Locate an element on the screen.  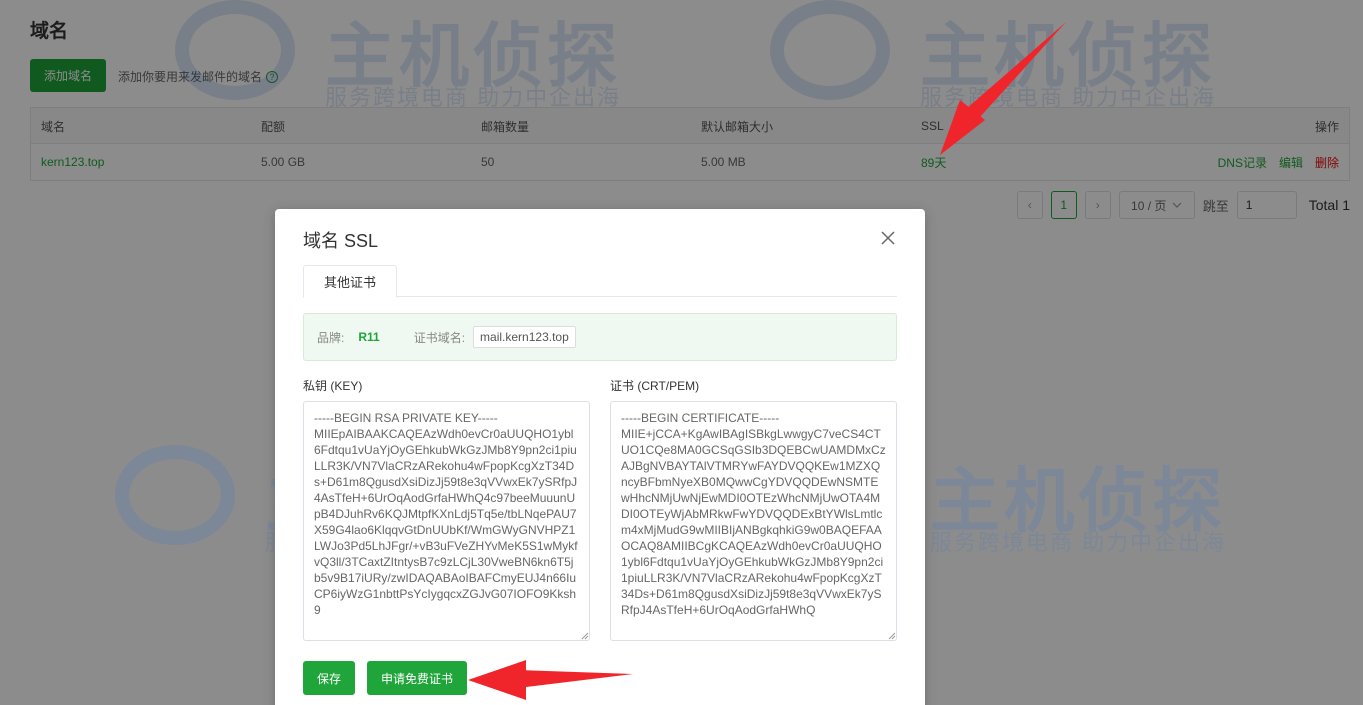
tab-other-cert: 其他证书 is located at coordinates (350, 281).